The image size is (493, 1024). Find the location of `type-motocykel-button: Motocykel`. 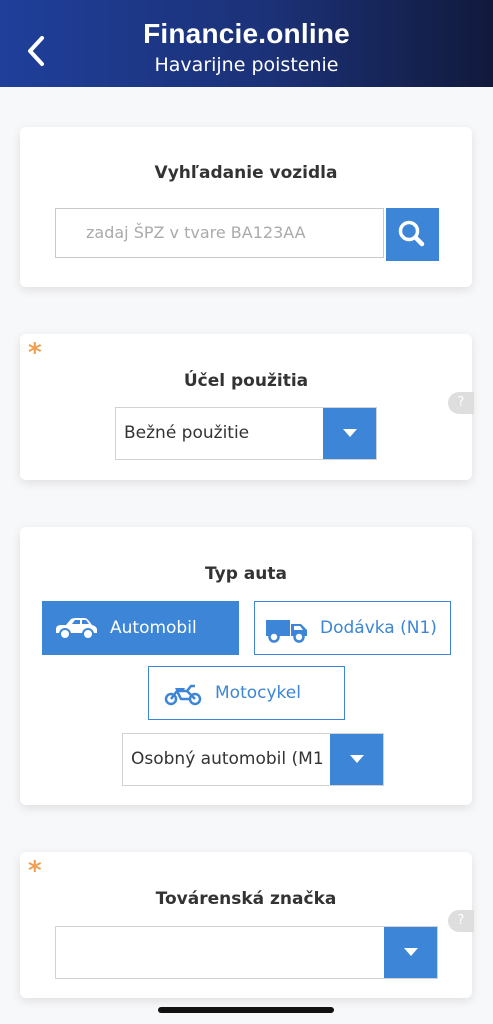

type-motocykel-button: Motocykel is located at coordinates (246, 693).